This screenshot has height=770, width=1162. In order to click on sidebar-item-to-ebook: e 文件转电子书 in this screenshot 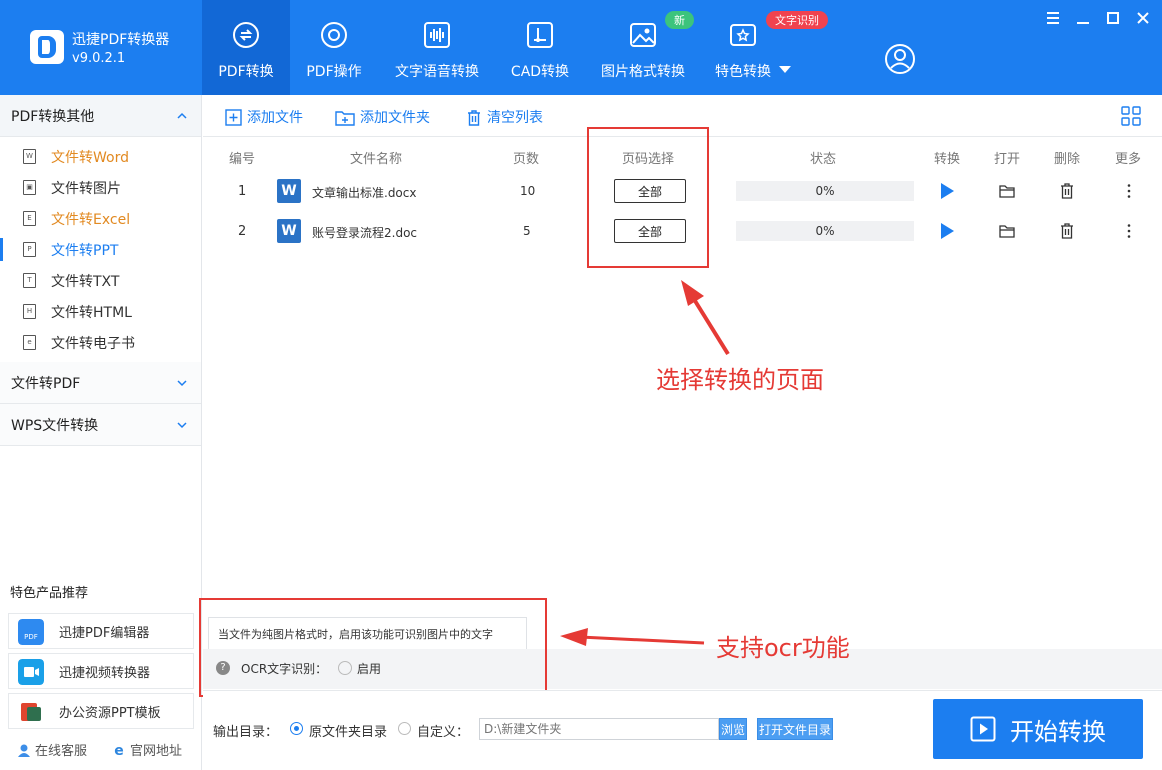, I will do `click(100, 342)`.